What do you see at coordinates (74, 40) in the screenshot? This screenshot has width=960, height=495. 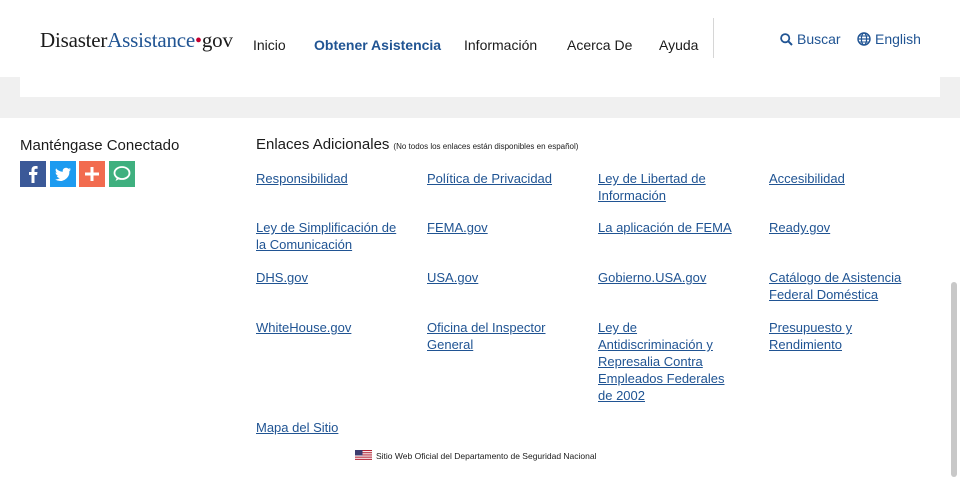 I see `logo-part-disaster: Disaster` at bounding box center [74, 40].